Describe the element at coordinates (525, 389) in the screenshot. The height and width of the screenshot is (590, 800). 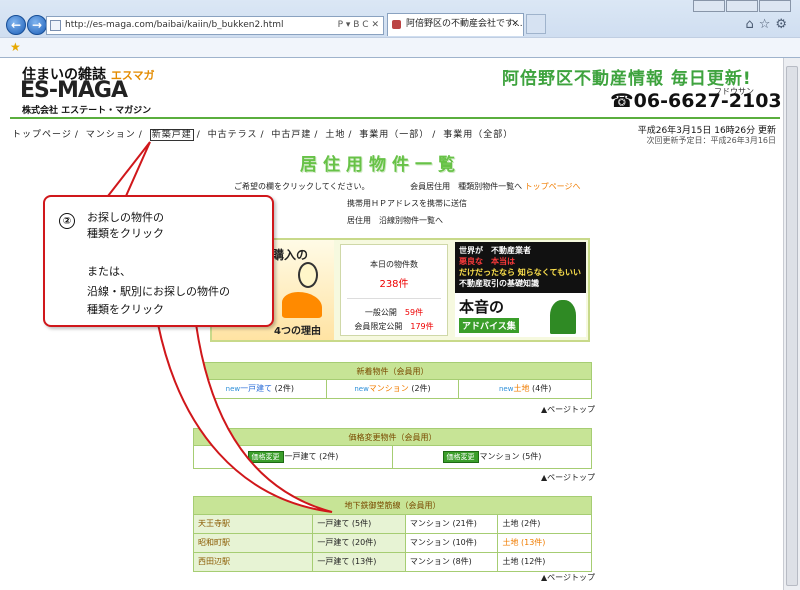
I see `new-land-cell: new土地 (4件)` at that location.